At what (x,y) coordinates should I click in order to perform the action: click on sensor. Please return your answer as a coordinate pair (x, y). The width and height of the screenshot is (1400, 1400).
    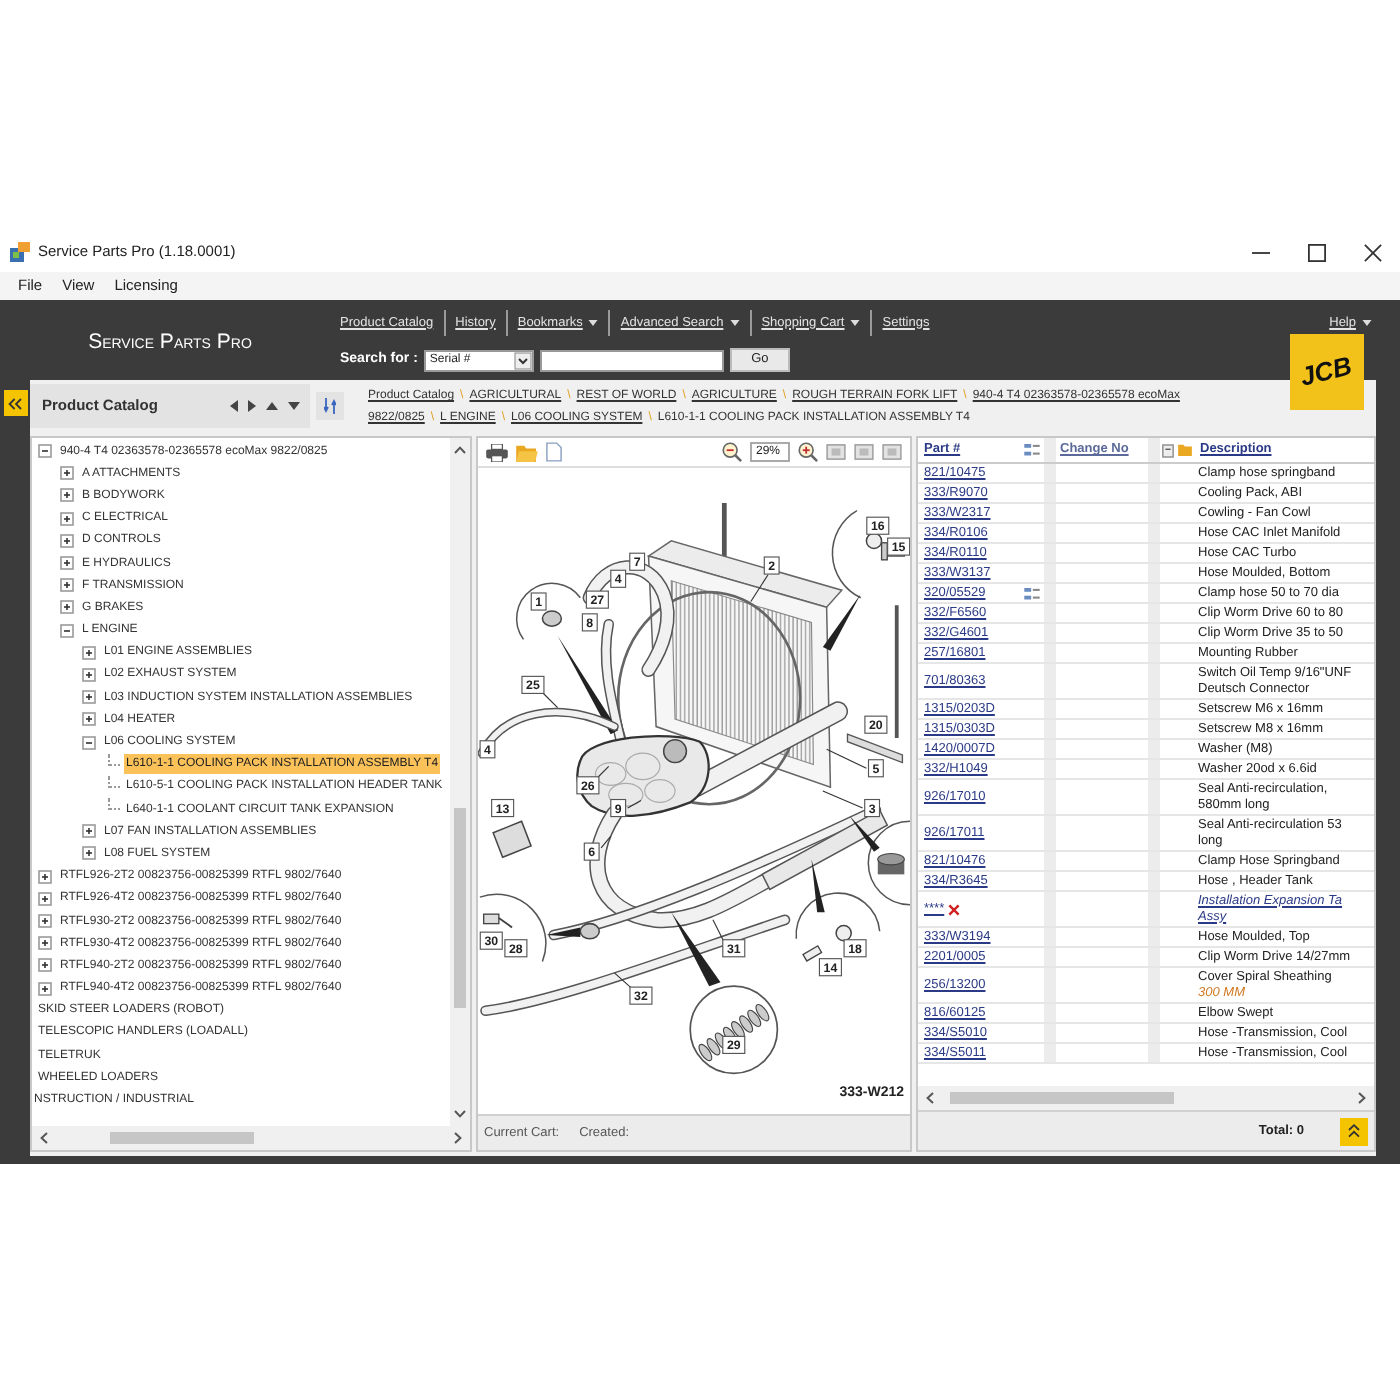
    Looking at the image, I should click on (512, 839).